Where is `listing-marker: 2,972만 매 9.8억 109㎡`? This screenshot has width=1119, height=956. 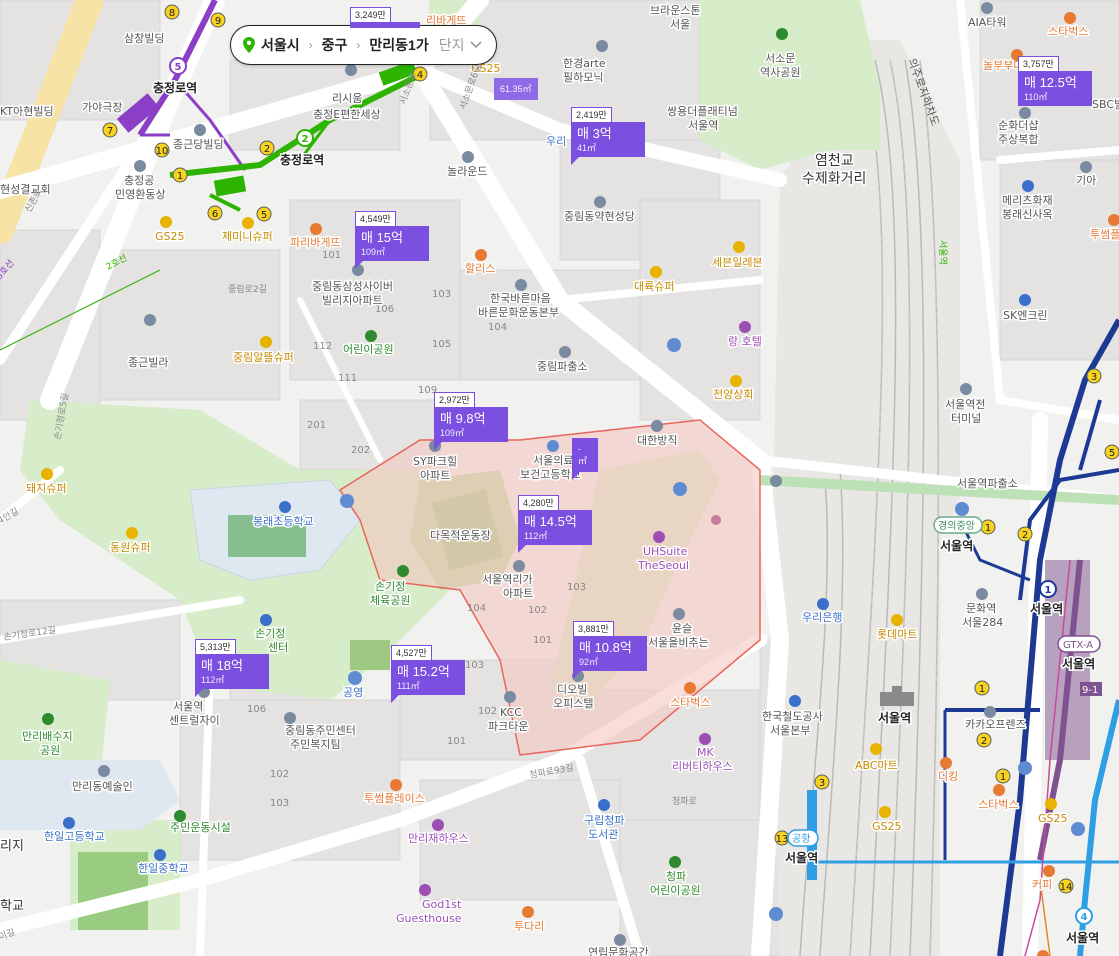 listing-marker: 2,972만 매 9.8억 109㎡ is located at coordinates (471, 419).